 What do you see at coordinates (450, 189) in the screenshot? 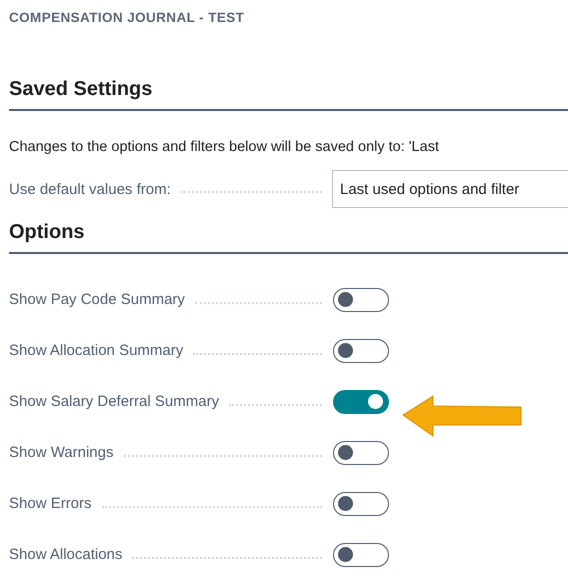
I see `dropdown-field: Last used options and filter` at bounding box center [450, 189].